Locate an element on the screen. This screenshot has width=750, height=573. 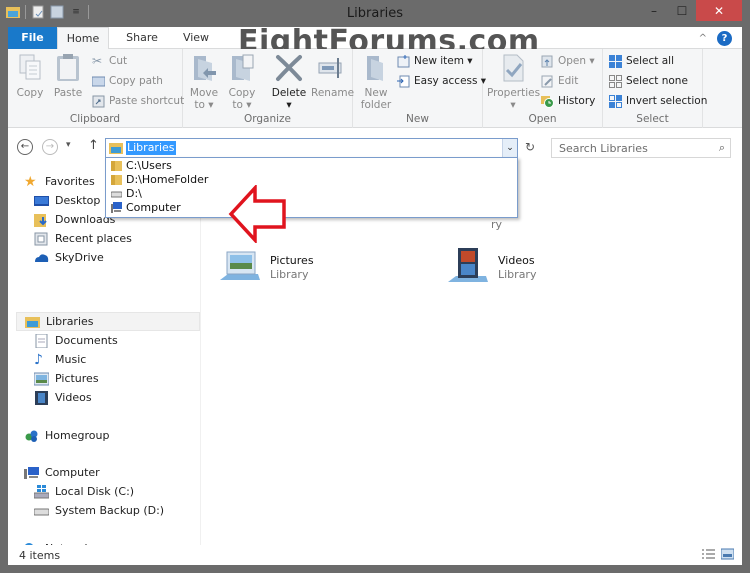
nav-documents: Documents is located at coordinates (76, 340).